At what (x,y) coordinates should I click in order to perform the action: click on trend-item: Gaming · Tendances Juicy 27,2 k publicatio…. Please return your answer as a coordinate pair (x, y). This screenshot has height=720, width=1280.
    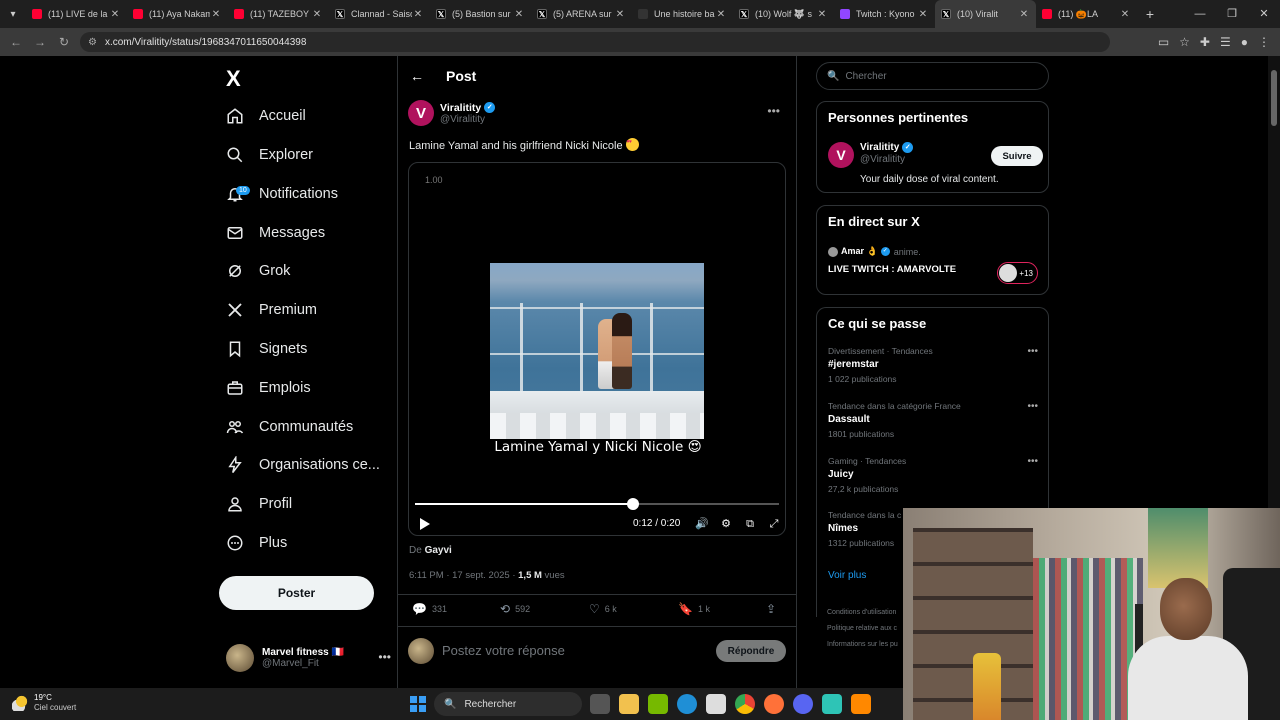
    Looking at the image, I should click on (934, 475).